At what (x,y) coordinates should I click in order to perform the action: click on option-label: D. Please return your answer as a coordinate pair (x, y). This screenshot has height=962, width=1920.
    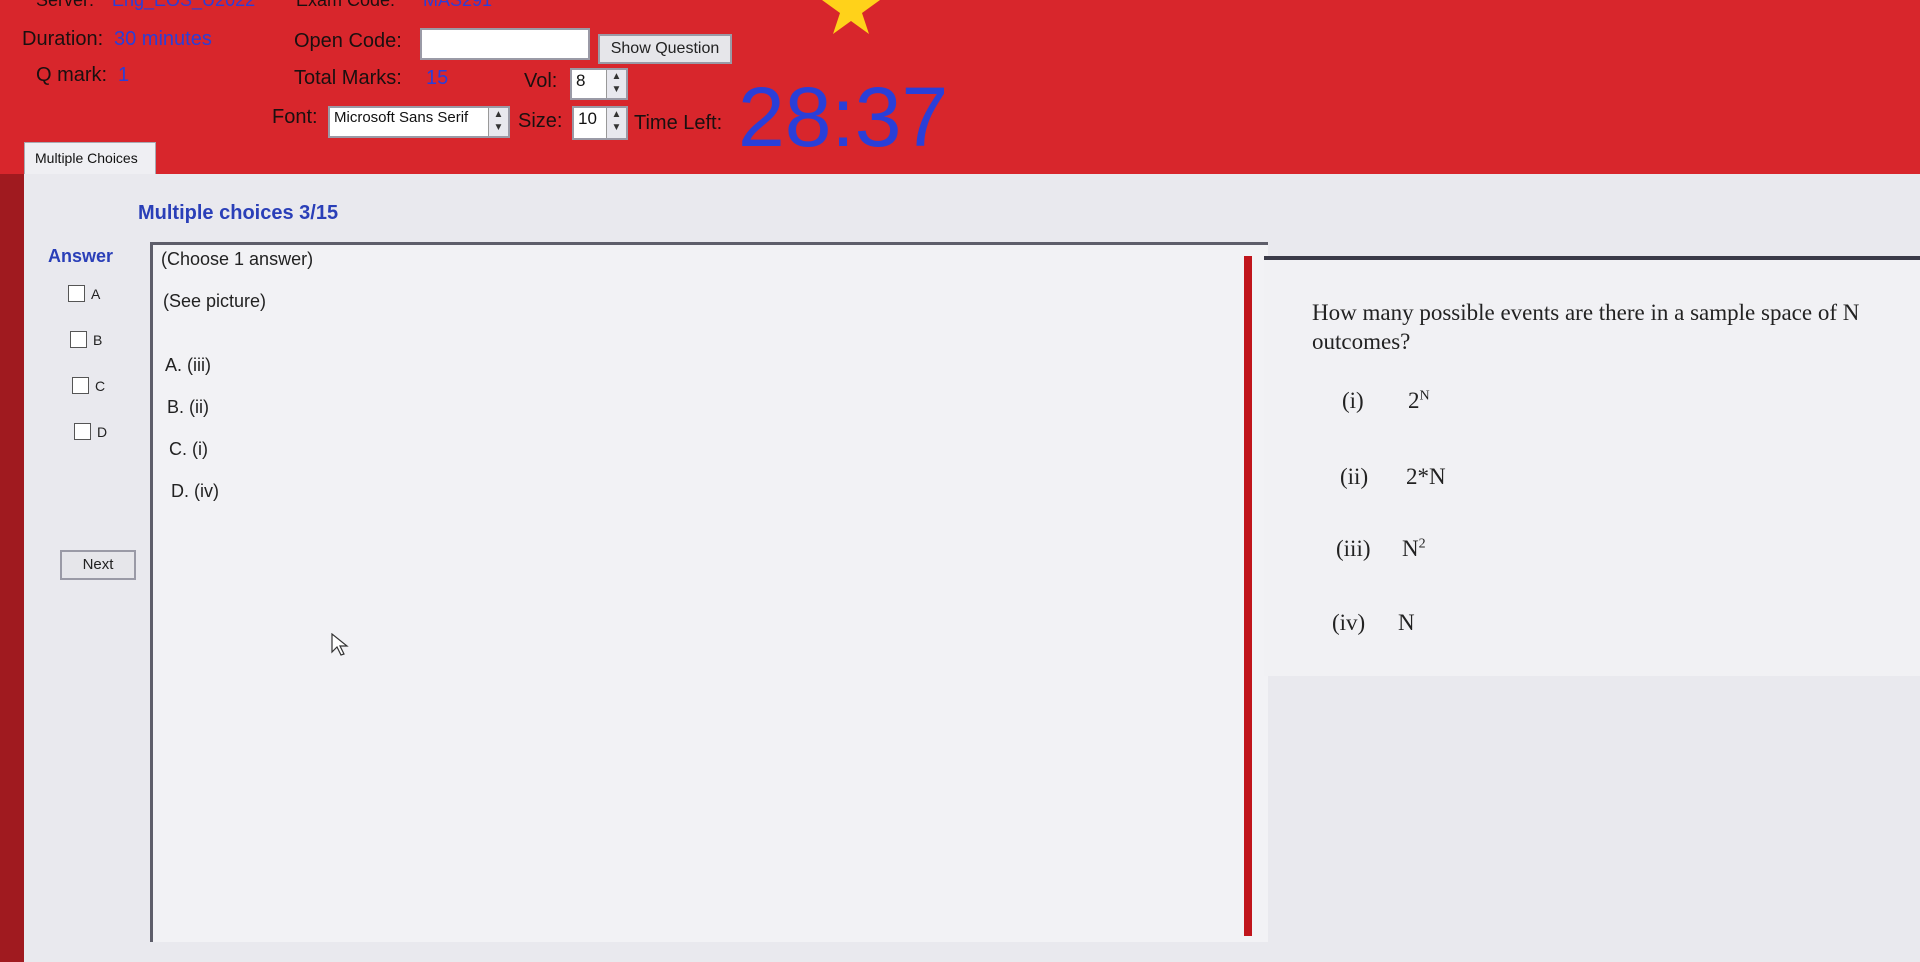
    Looking at the image, I should click on (102, 431).